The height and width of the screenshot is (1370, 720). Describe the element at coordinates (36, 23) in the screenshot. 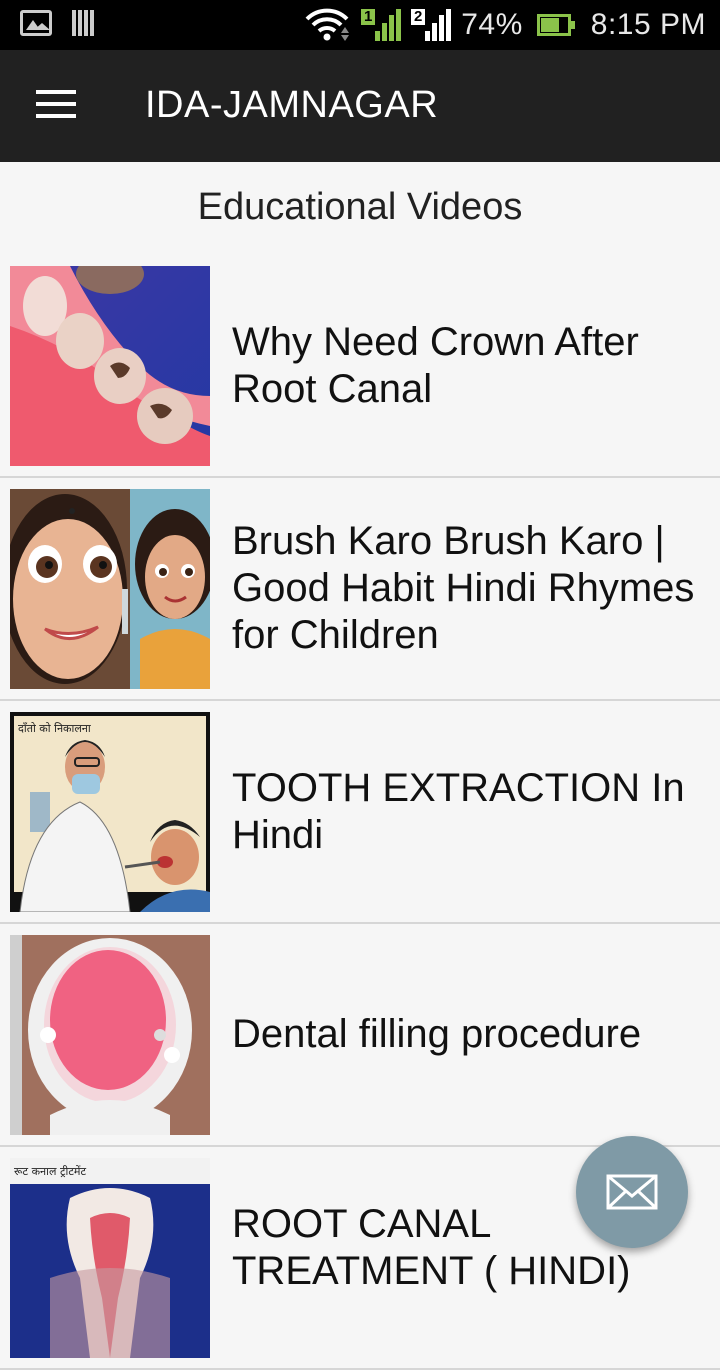

I see `gallery-icon` at that location.